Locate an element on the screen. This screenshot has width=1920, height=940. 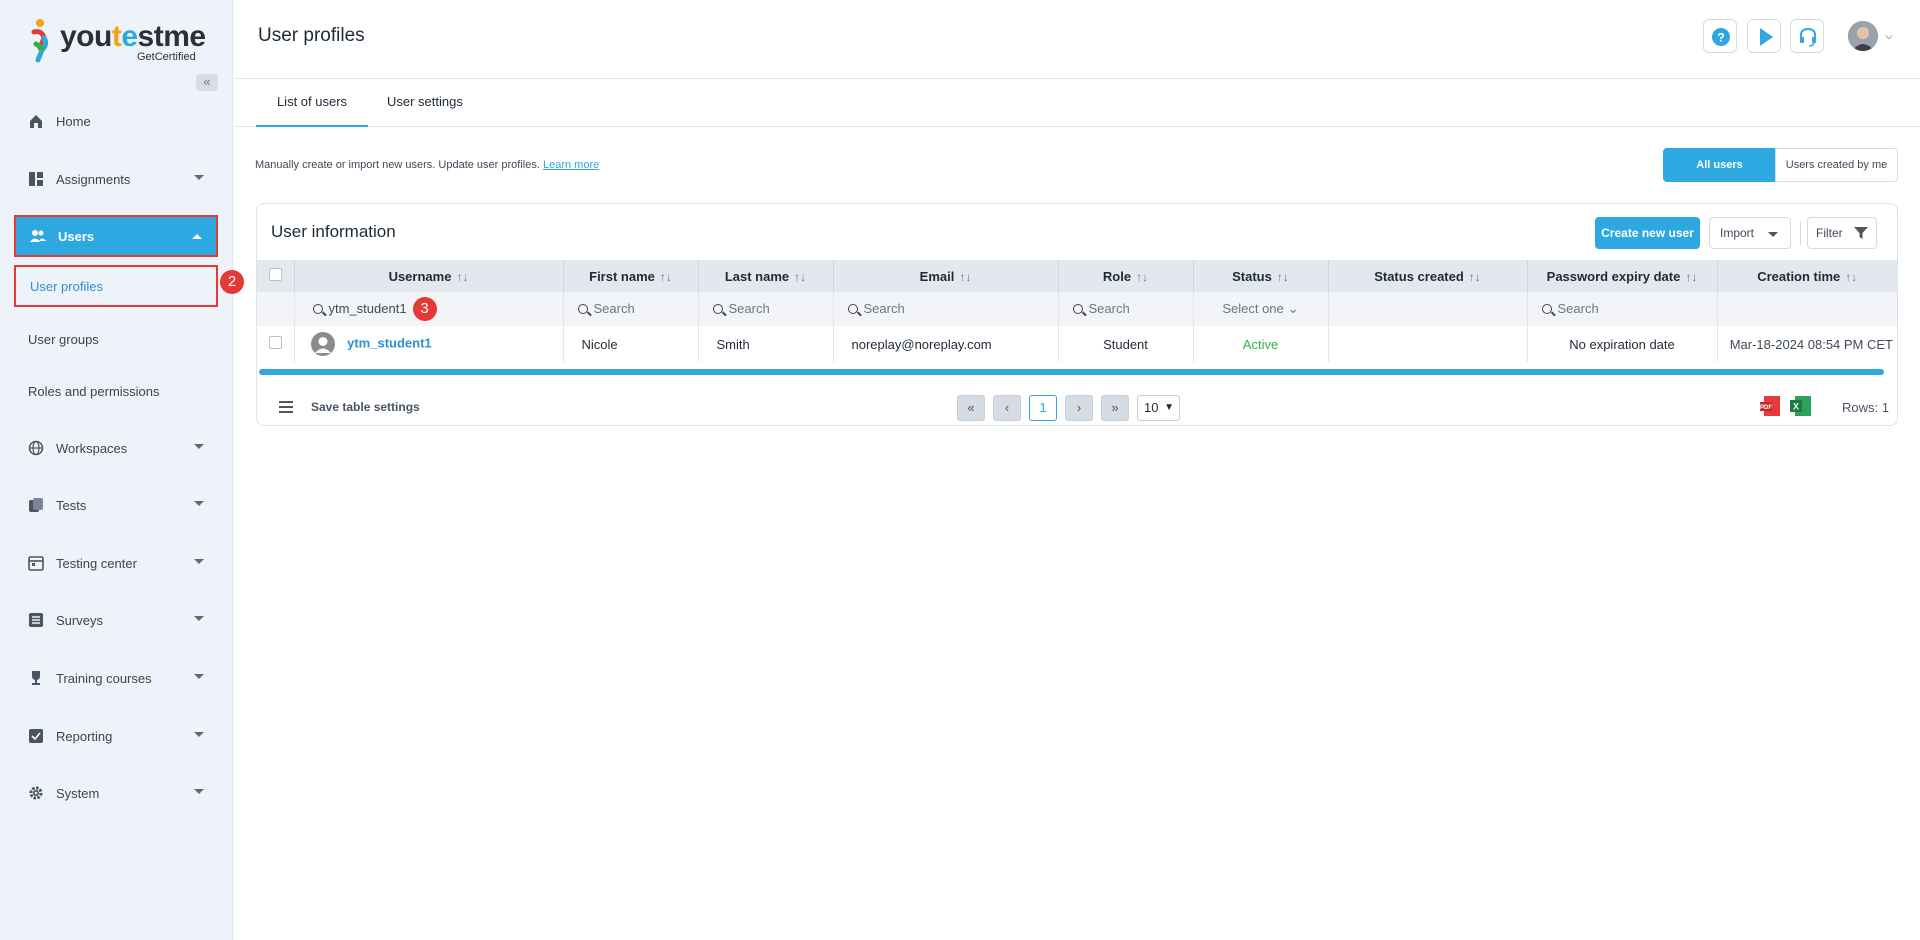
help-button: ? is located at coordinates (1720, 36).